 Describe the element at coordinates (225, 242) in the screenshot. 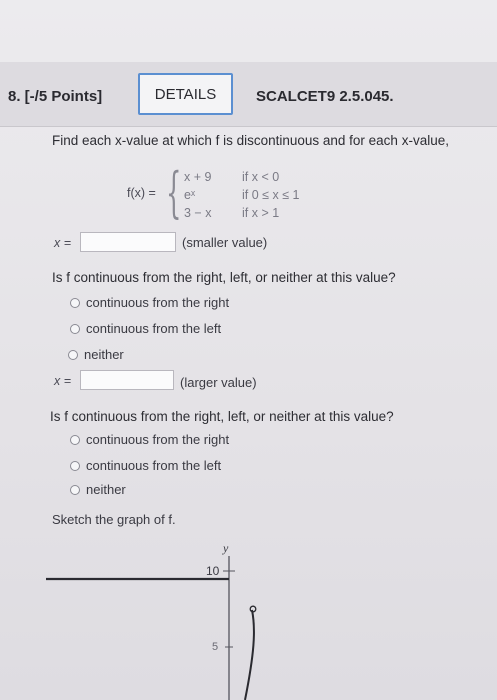

I see `smaller-value-note: (smaller value)` at that location.